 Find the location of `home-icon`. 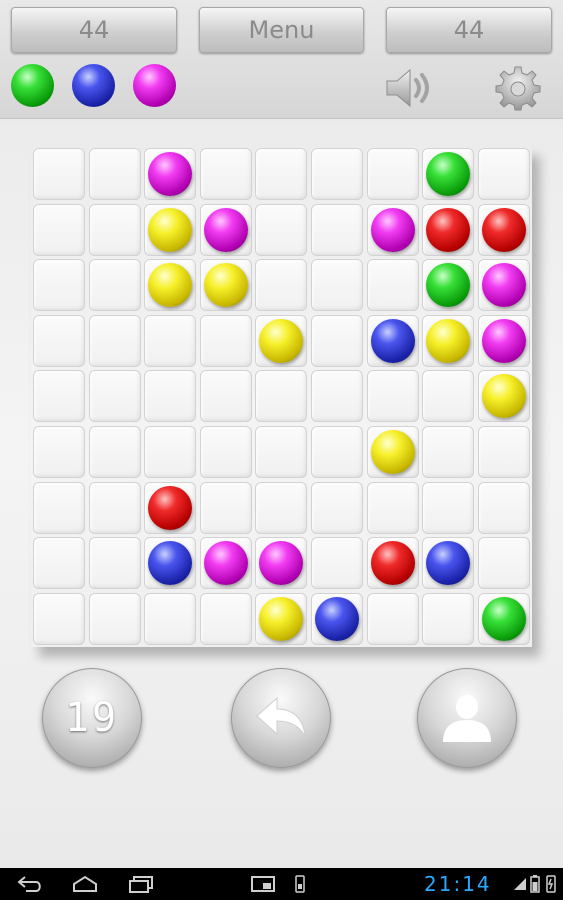

home-icon is located at coordinates (85, 884).